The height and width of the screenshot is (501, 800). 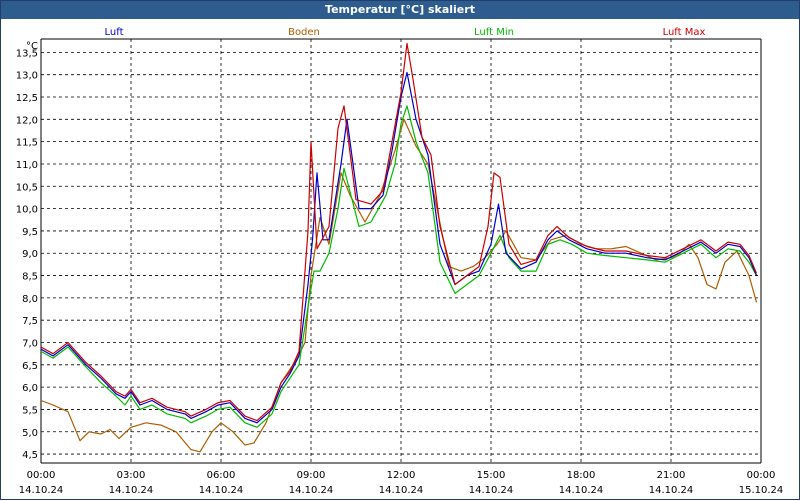 I want to click on y-tick-label: 7,5, so click(x=30, y=321).